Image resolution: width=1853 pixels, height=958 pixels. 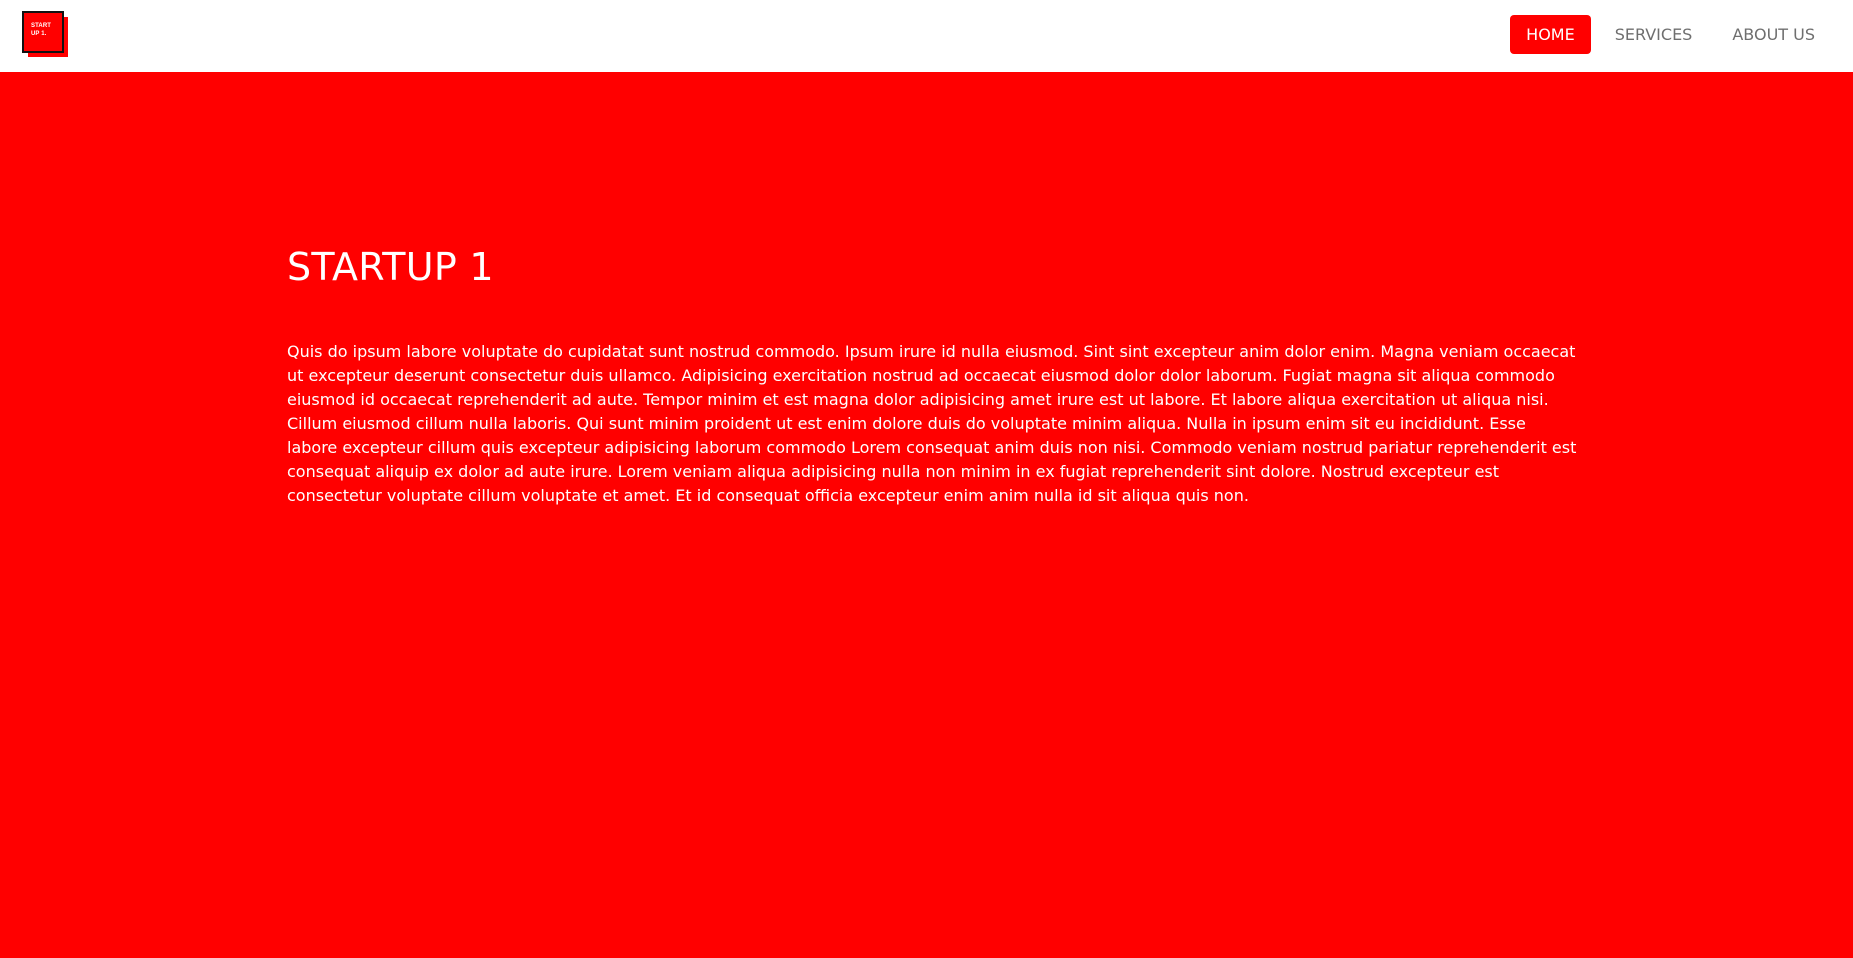 What do you see at coordinates (390, 267) in the screenshot?
I see `hero-title: STARTUP 1` at bounding box center [390, 267].